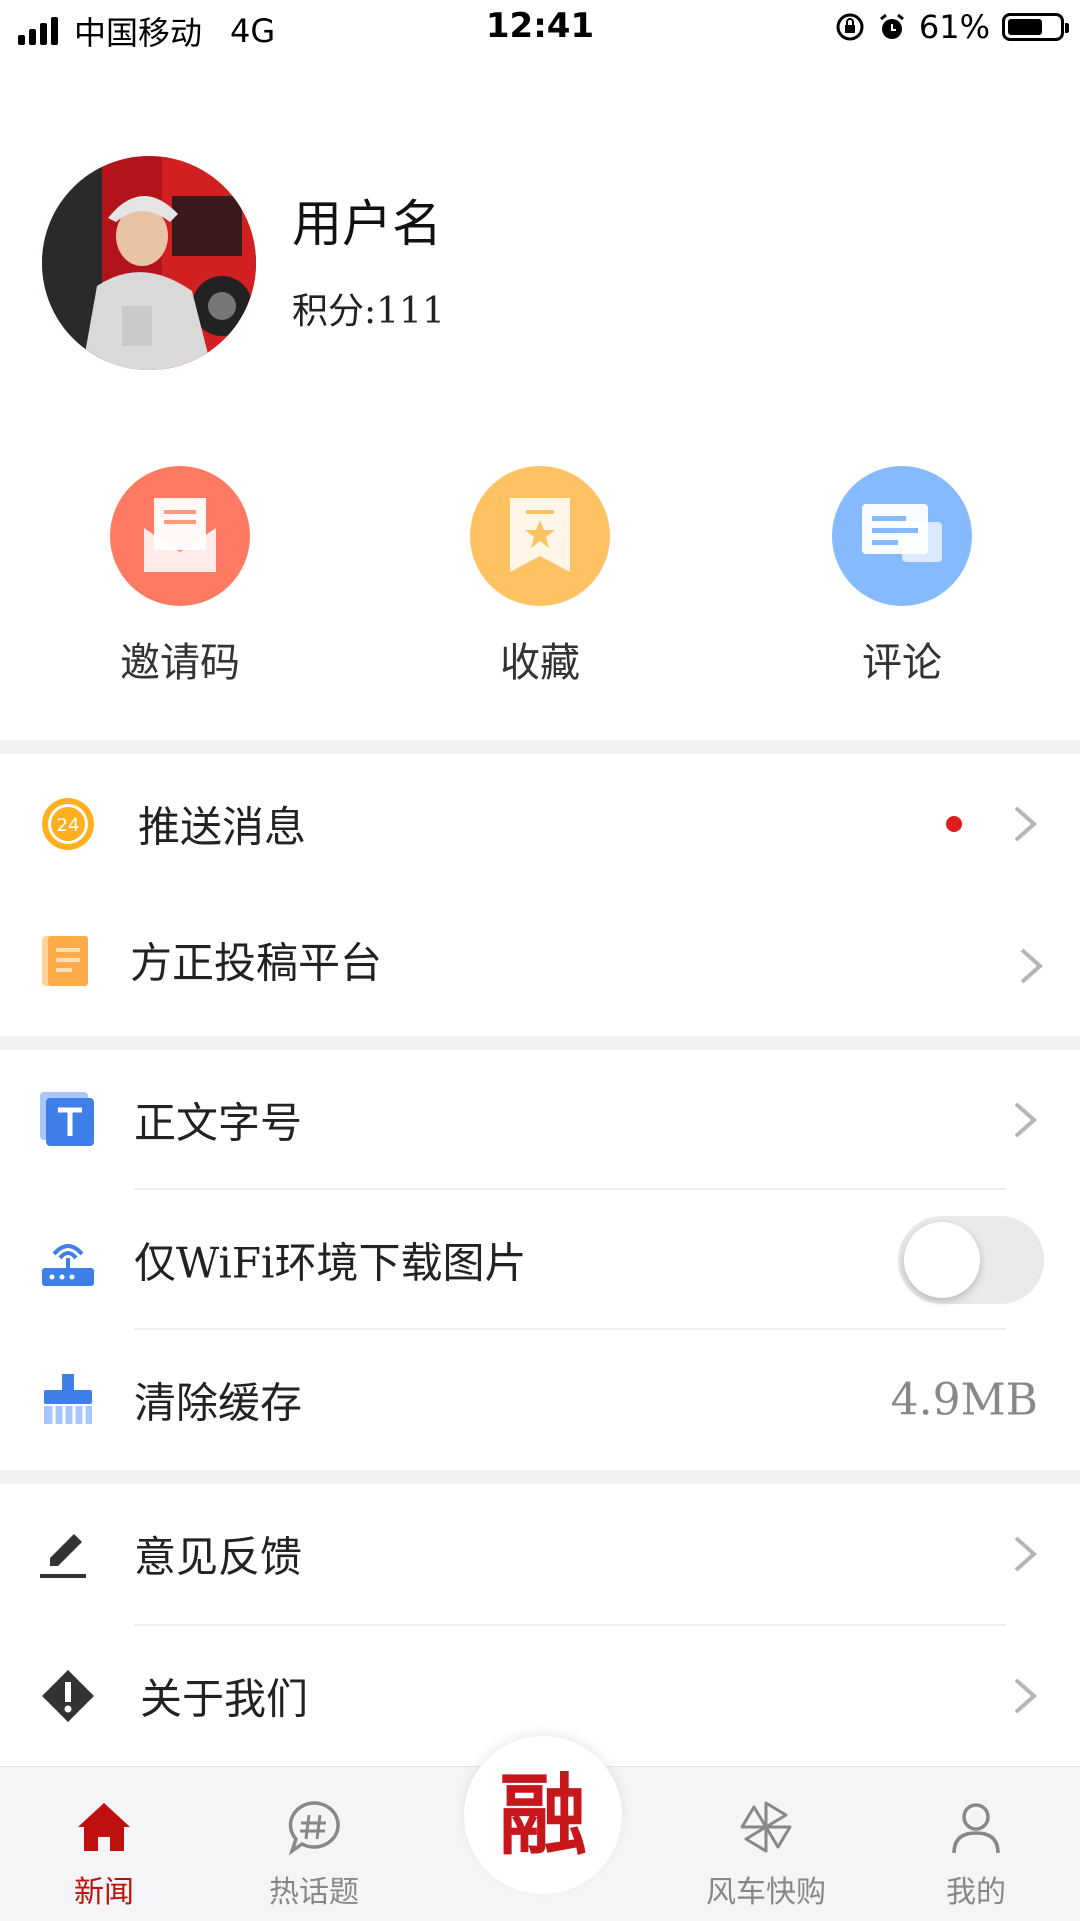  I want to click on router-icon, so click(68, 1265).